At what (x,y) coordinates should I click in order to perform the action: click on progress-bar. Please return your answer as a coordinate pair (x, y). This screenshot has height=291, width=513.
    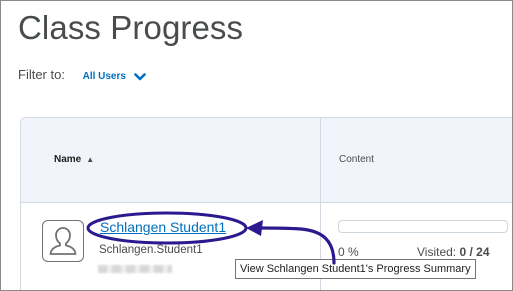
    Looking at the image, I should click on (423, 226).